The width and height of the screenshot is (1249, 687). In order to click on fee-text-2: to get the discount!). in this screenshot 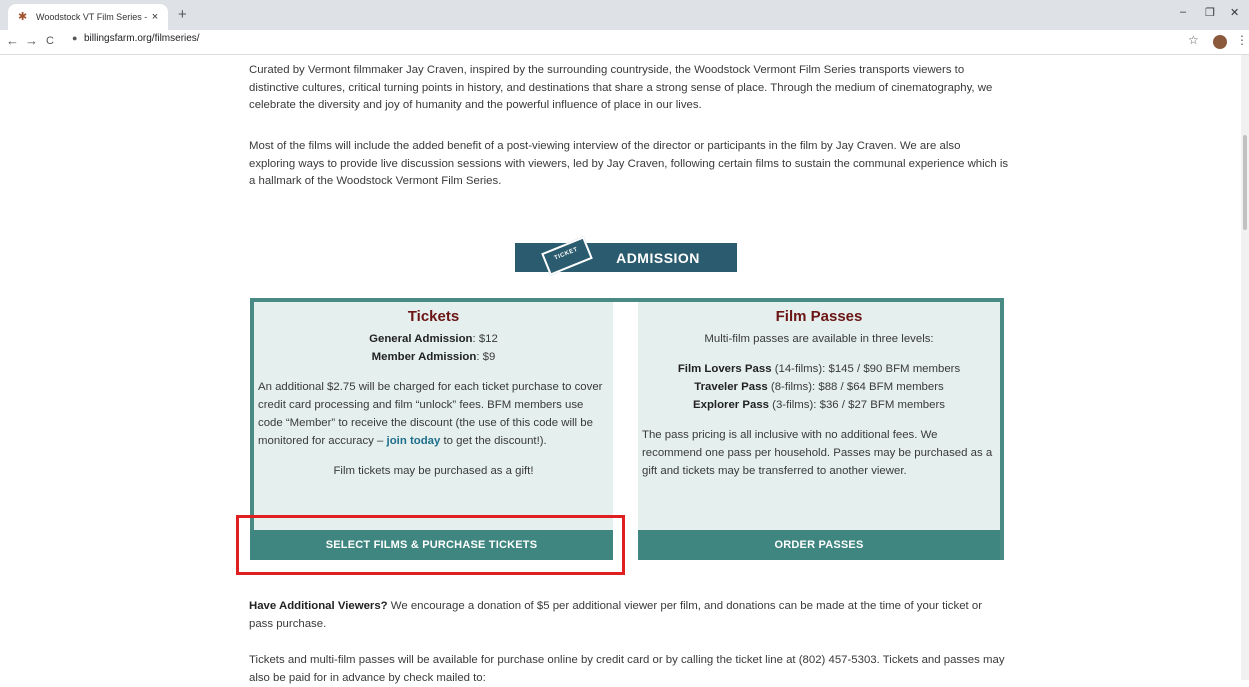, I will do `click(493, 441)`.